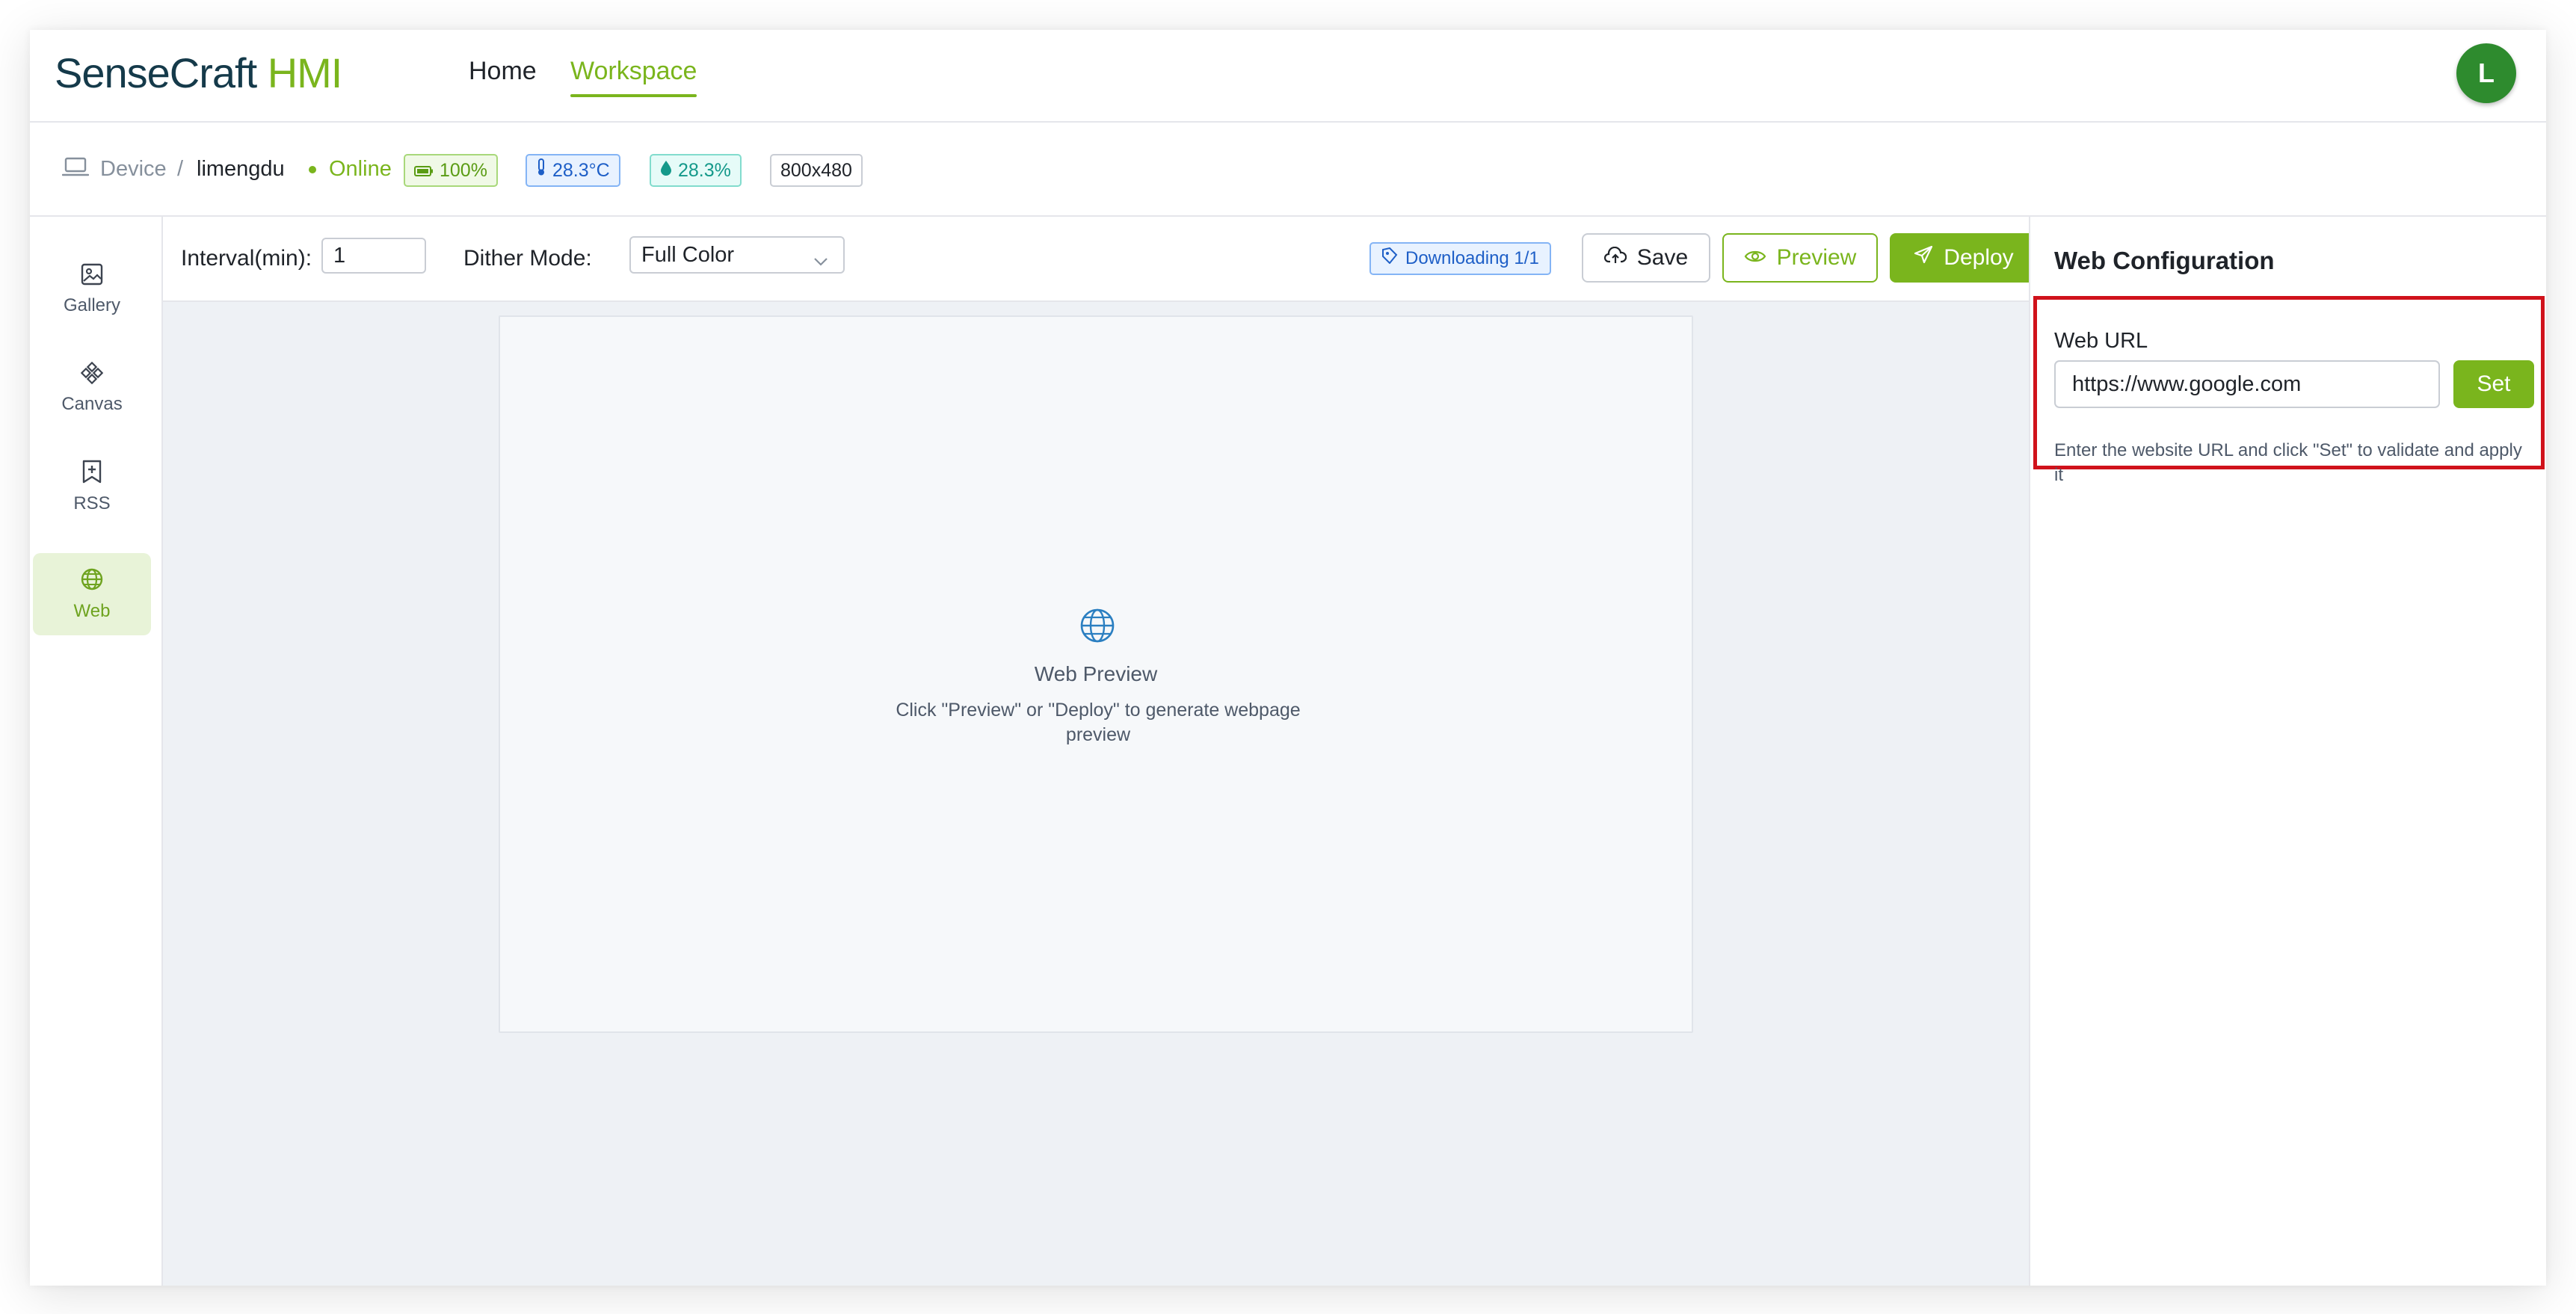  I want to click on deploy-label: Deploy, so click(1979, 258).